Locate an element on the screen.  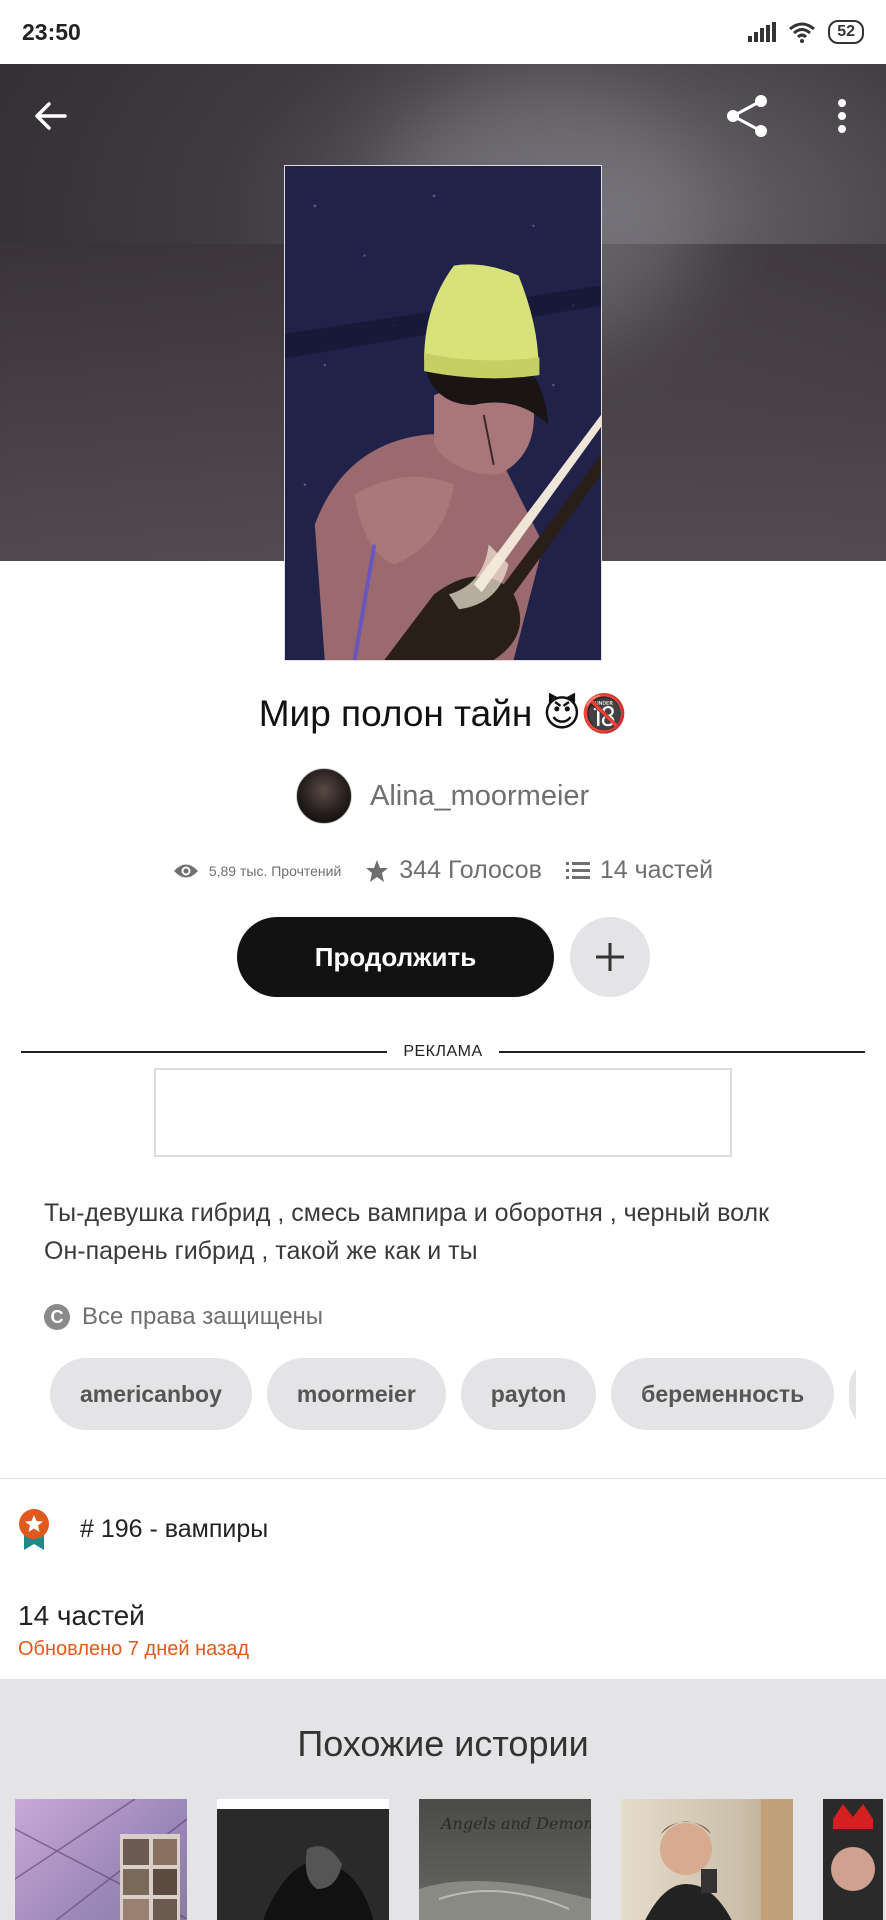
status-icons: 52 is located at coordinates (806, 32).